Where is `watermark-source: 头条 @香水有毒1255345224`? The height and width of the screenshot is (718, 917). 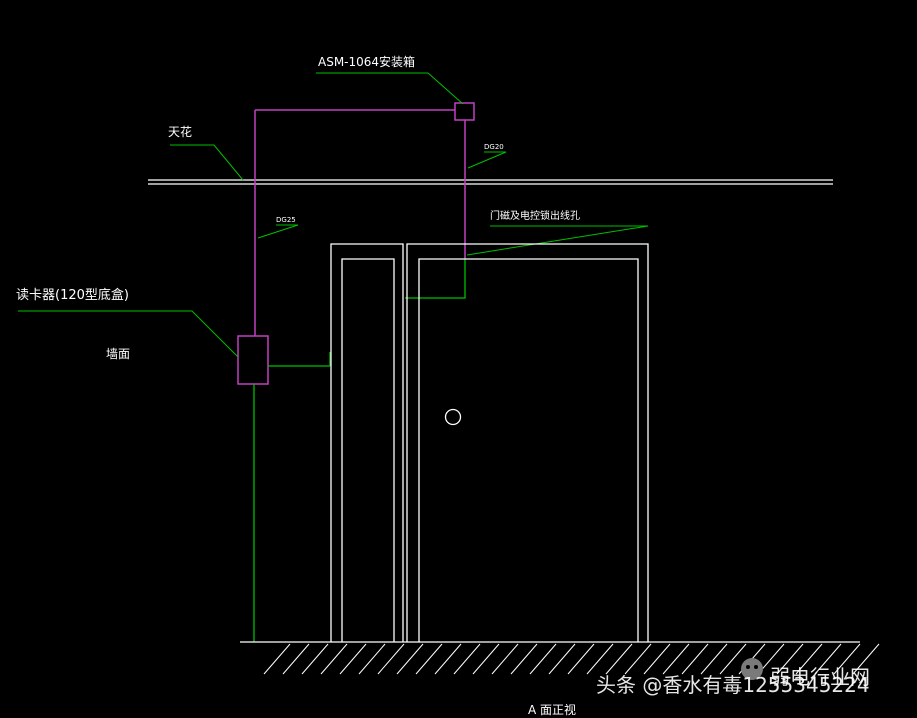
watermark-source: 头条 @香水有毒1255345224 is located at coordinates (733, 685).